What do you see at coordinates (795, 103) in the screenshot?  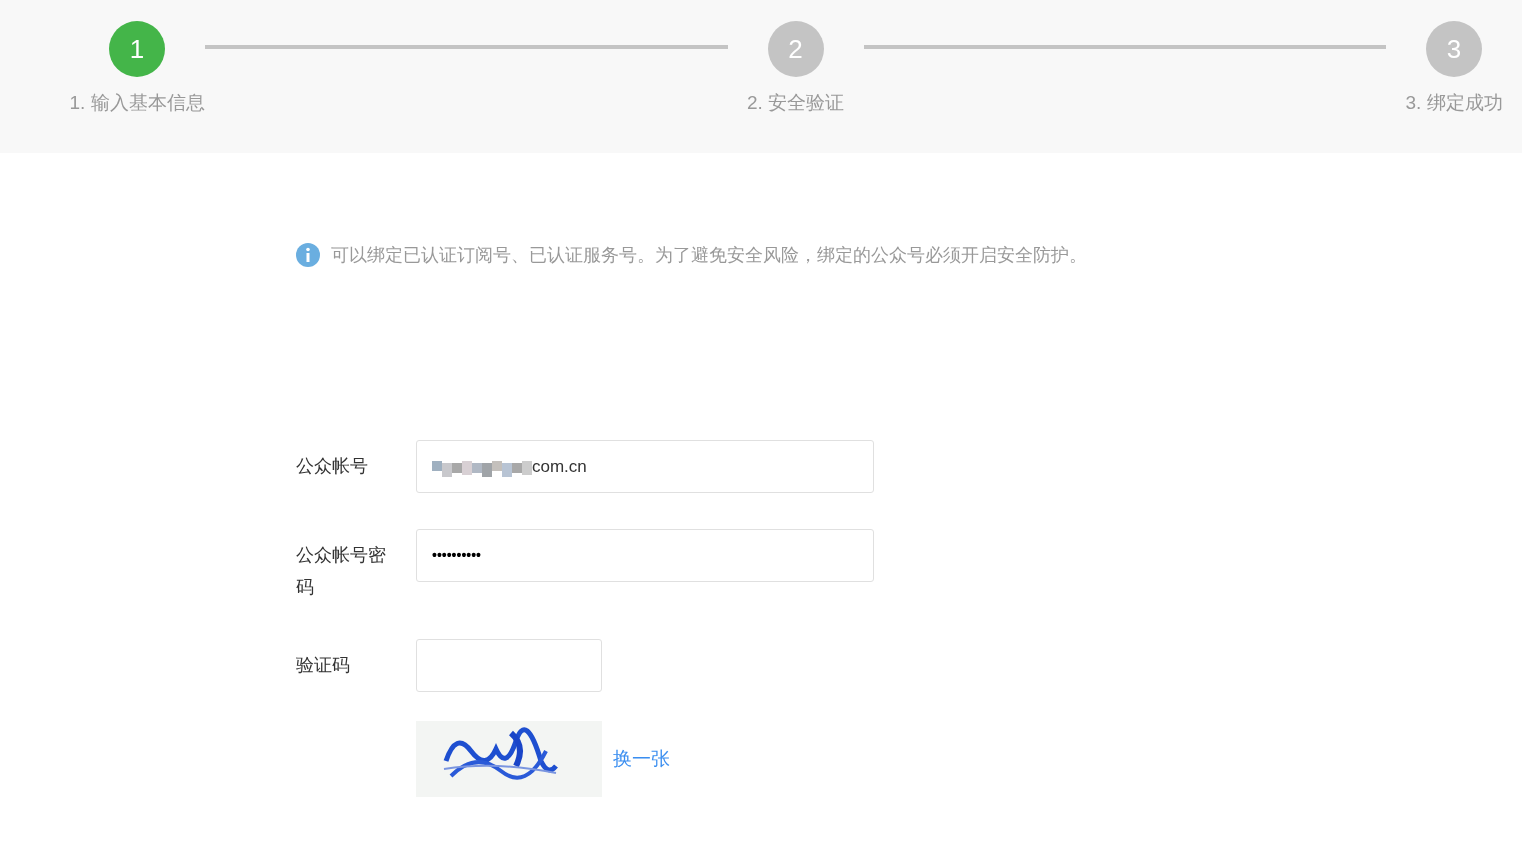 I see `step-label: 2. 安全验证` at bounding box center [795, 103].